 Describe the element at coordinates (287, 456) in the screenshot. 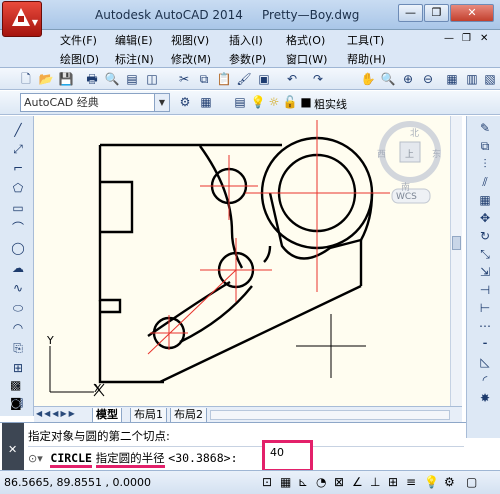

I see `command-input: 40` at that location.